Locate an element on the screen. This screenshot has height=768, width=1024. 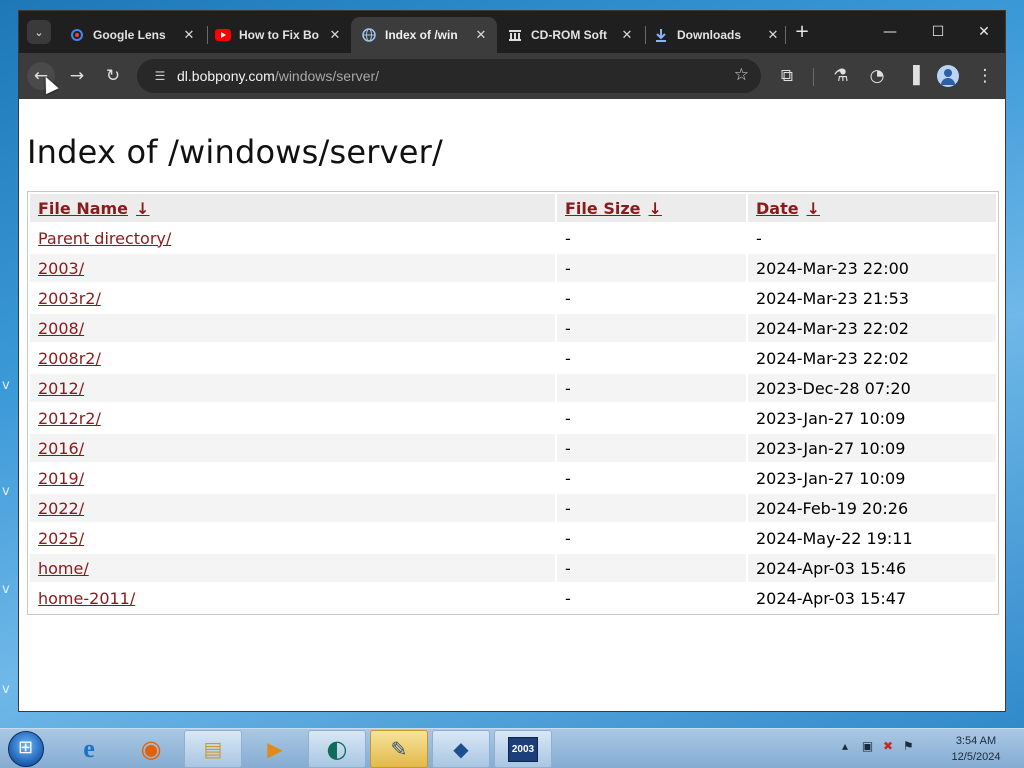
extensions-button: ⧉ is located at coordinates (787, 76).